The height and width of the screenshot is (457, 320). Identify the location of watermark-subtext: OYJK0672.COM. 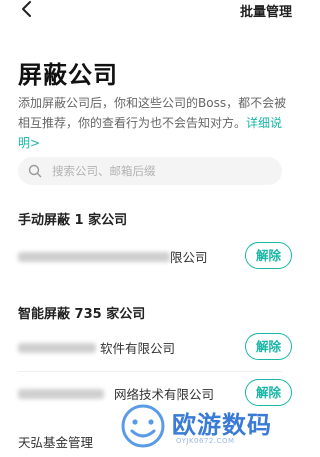
(205, 441).